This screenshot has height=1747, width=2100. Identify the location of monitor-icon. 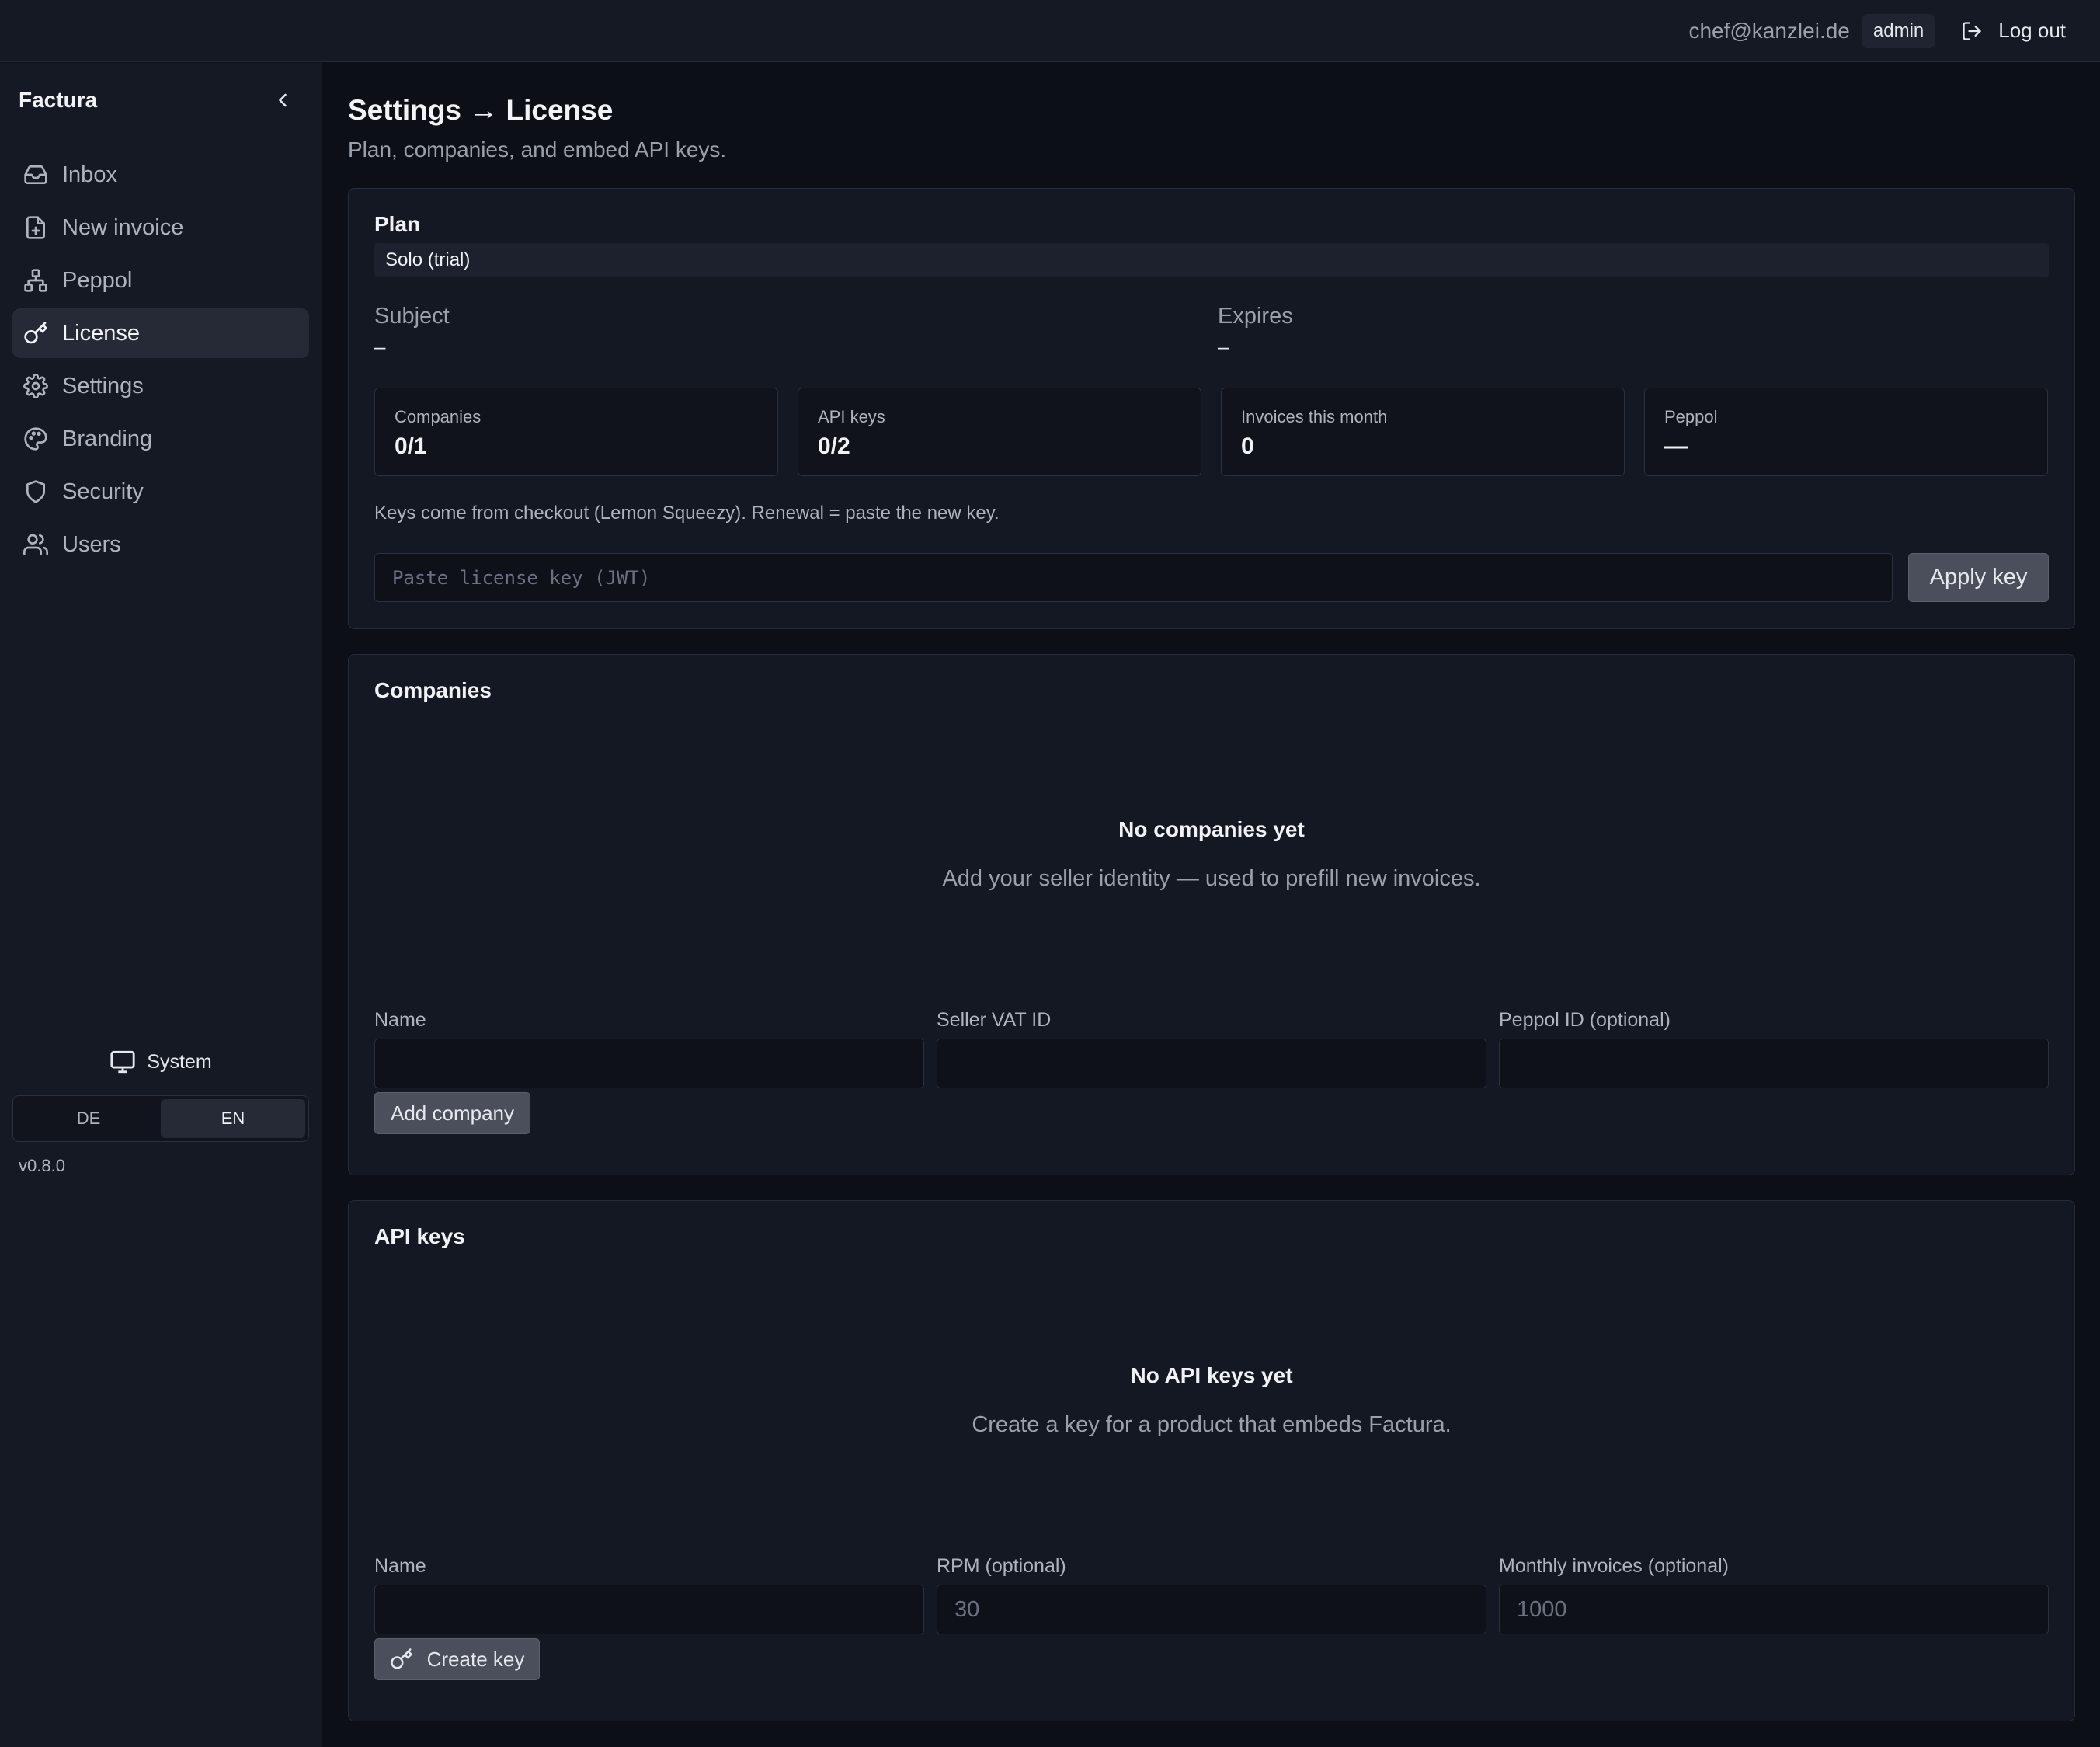
(123, 1062).